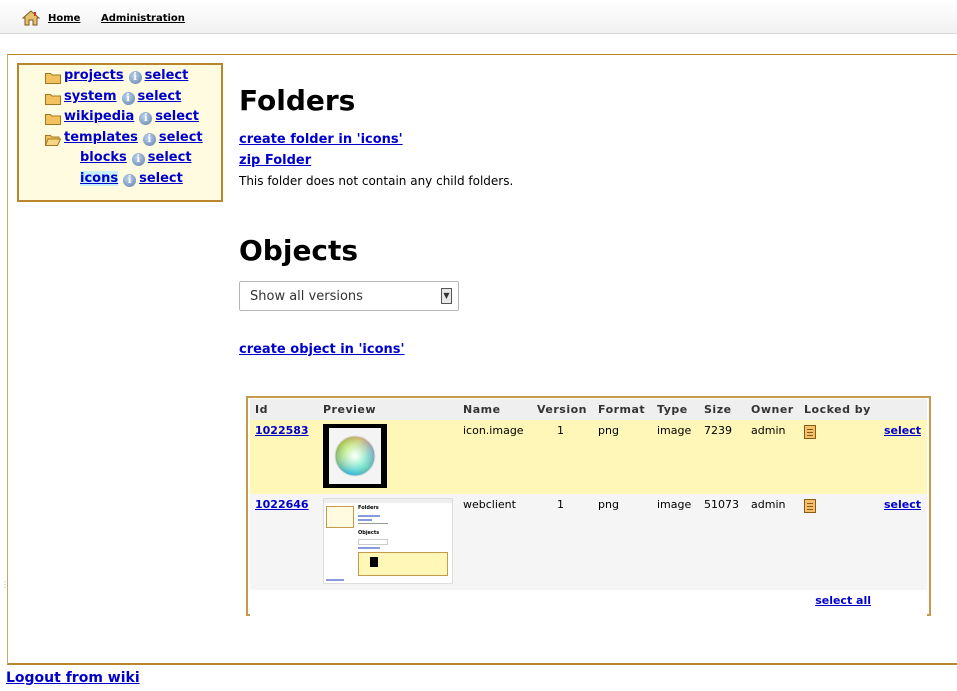 This screenshot has height=691, width=957. Describe the element at coordinates (64, 18) in the screenshot. I see `nav-home-link: Home` at that location.